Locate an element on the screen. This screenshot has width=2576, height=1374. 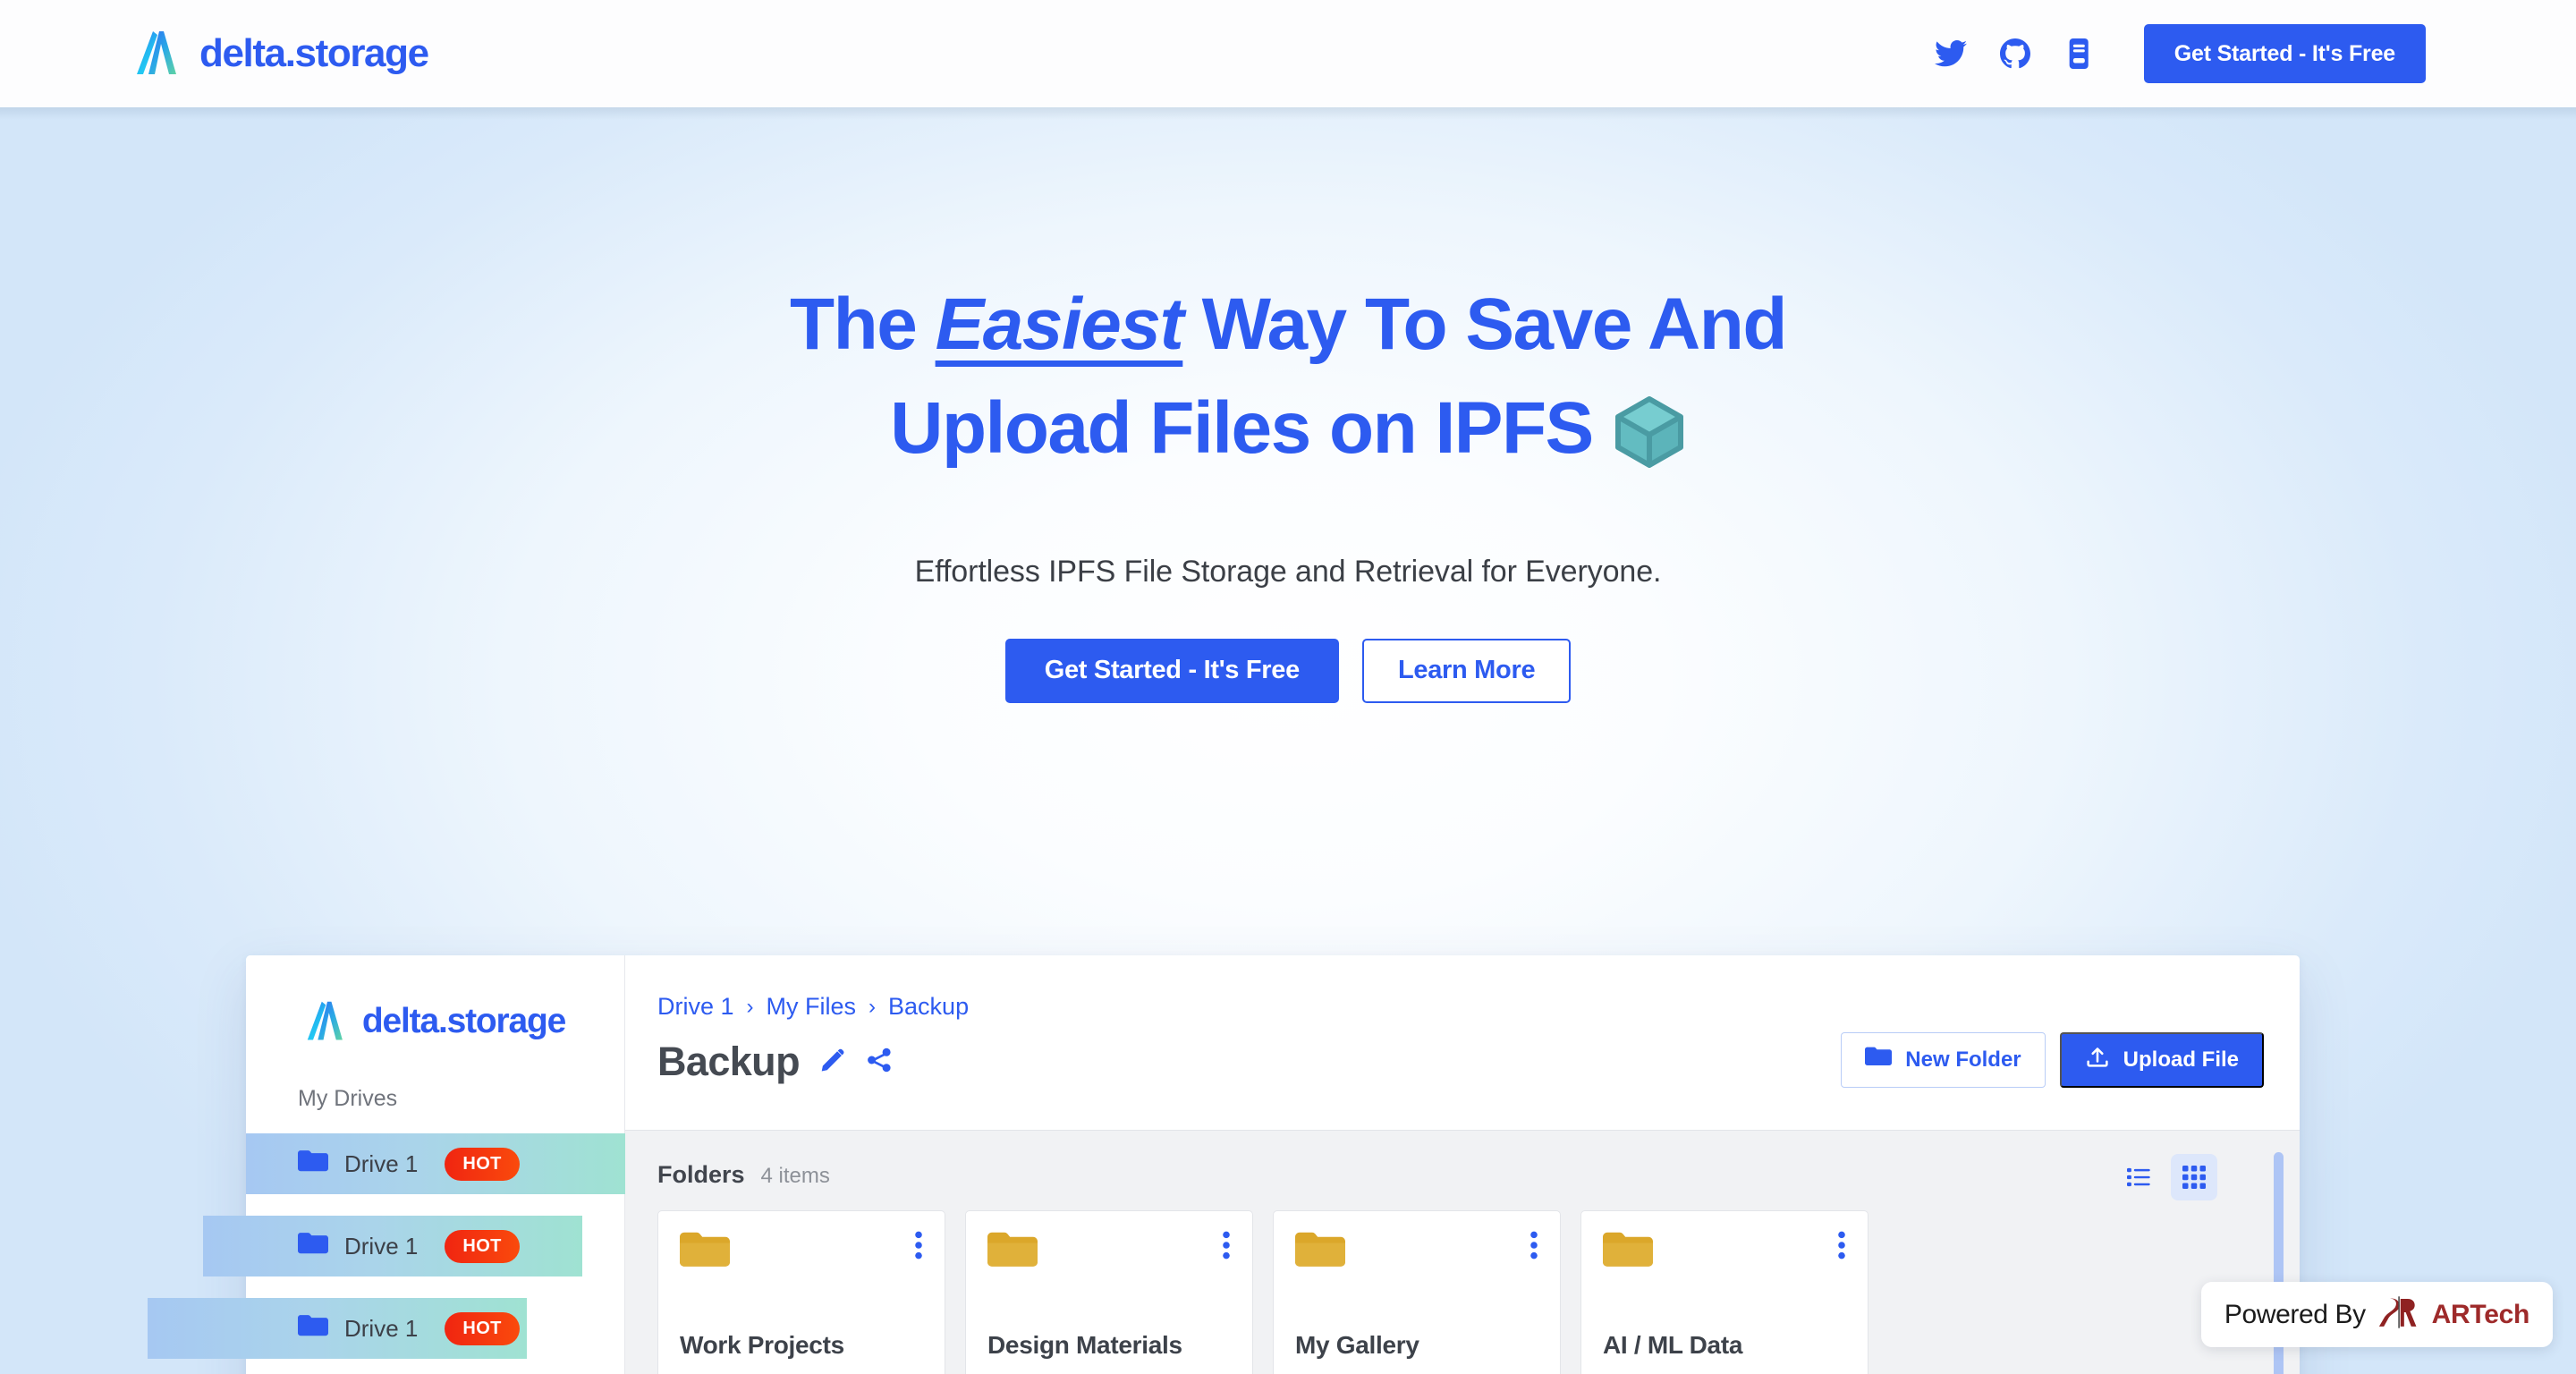
folders-section-count: 4 items is located at coordinates (795, 1176).